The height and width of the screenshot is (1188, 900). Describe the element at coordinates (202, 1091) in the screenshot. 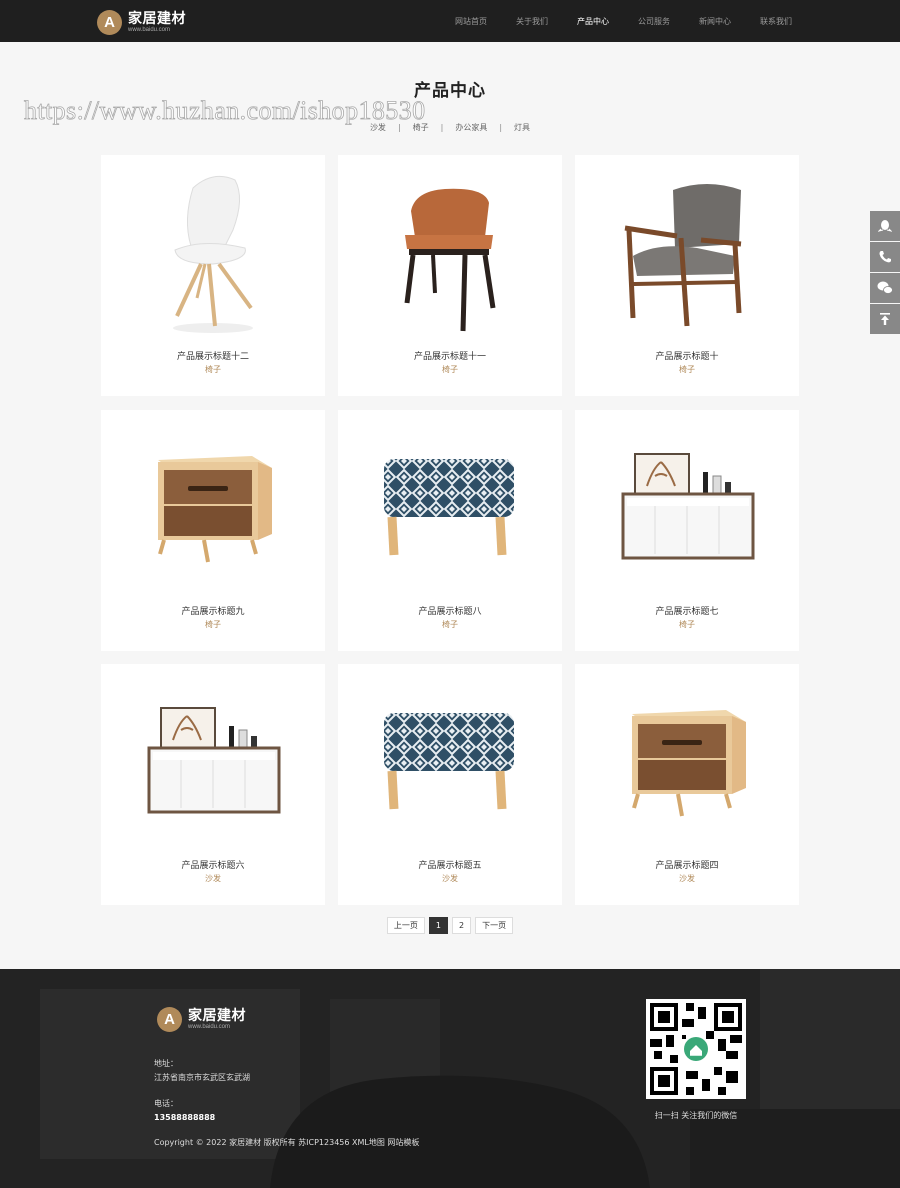

I see `footer-contact: 地址： 江苏省南京市玄武区玄武湖 电话： 13588888888` at that location.